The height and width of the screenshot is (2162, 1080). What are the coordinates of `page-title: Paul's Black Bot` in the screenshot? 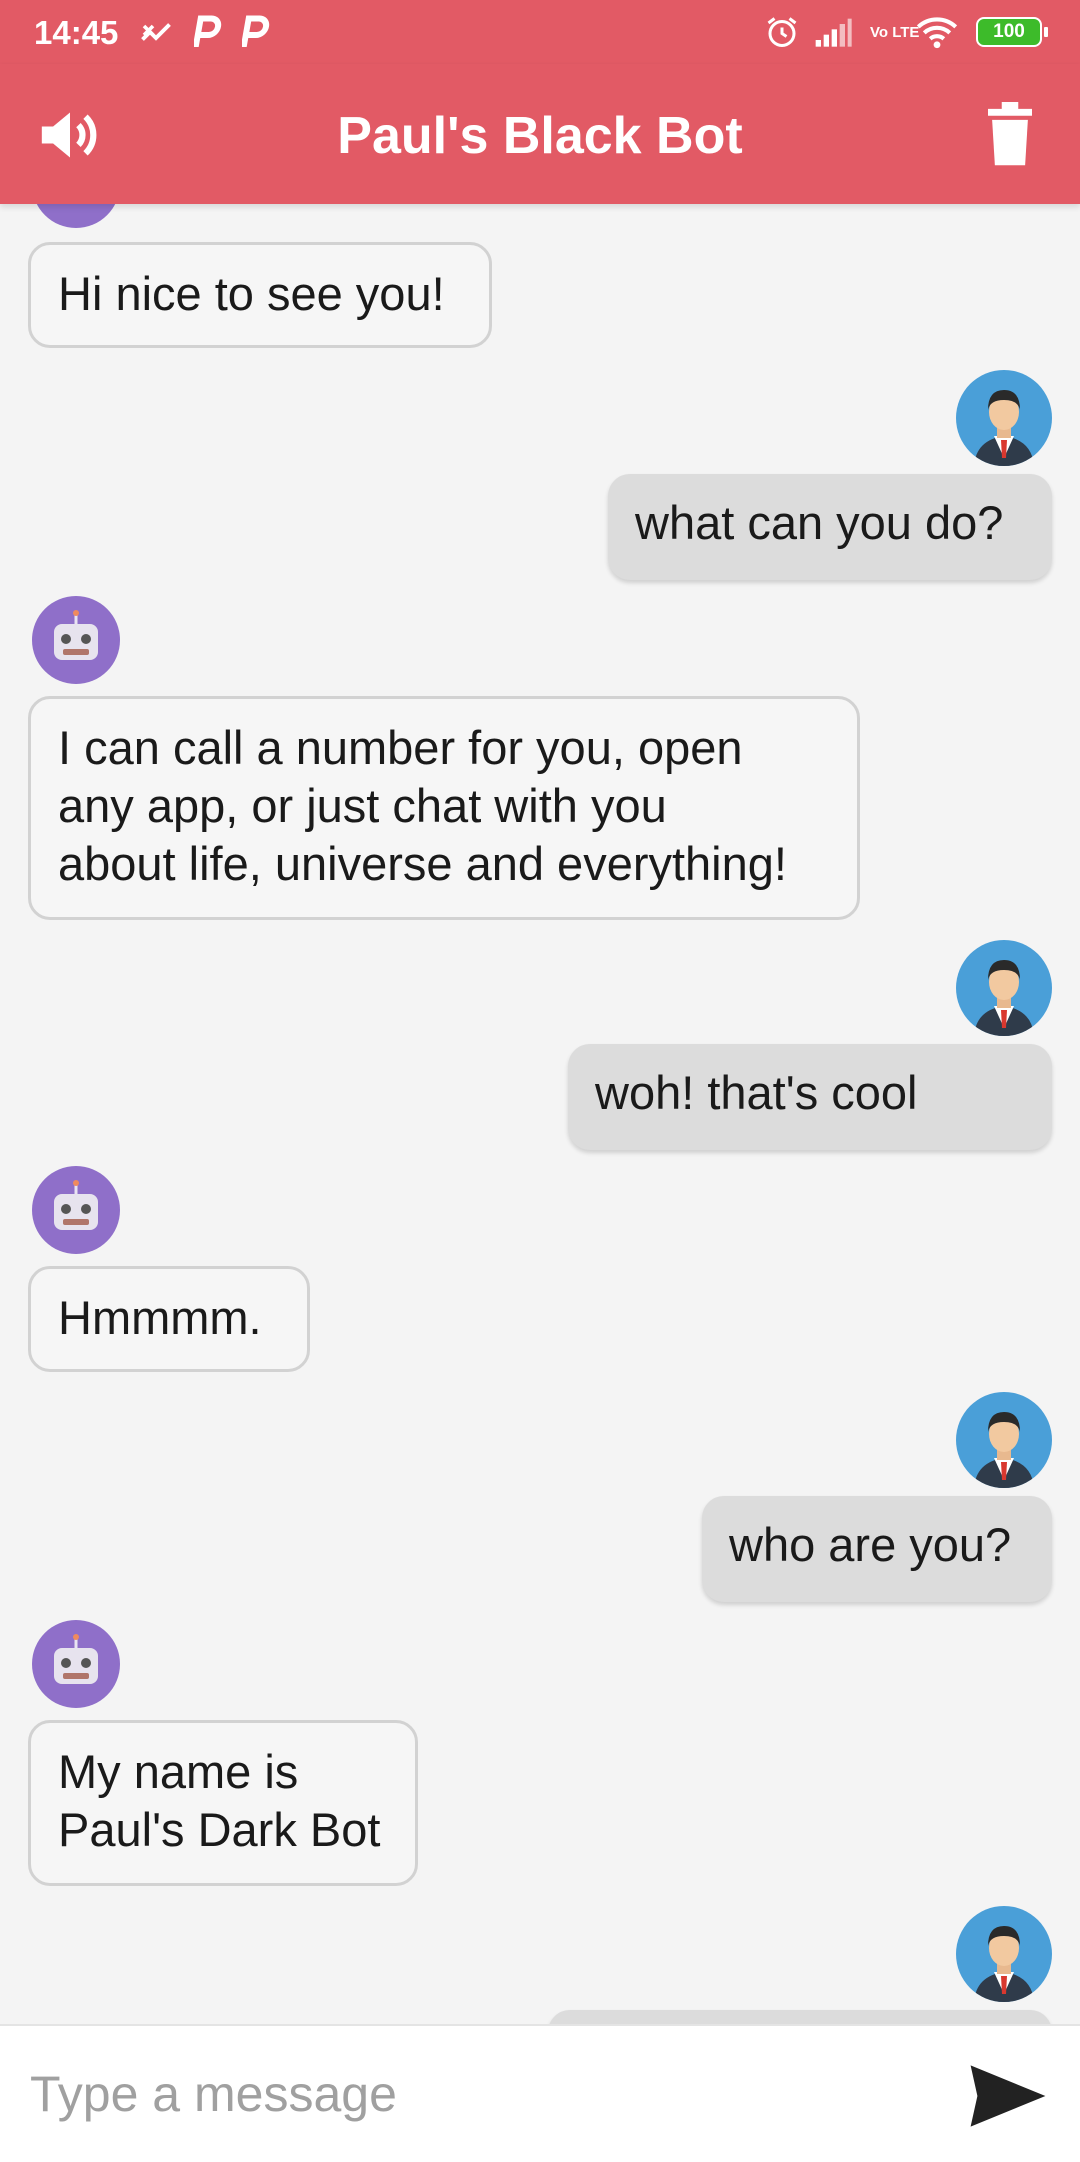 It's located at (540, 136).